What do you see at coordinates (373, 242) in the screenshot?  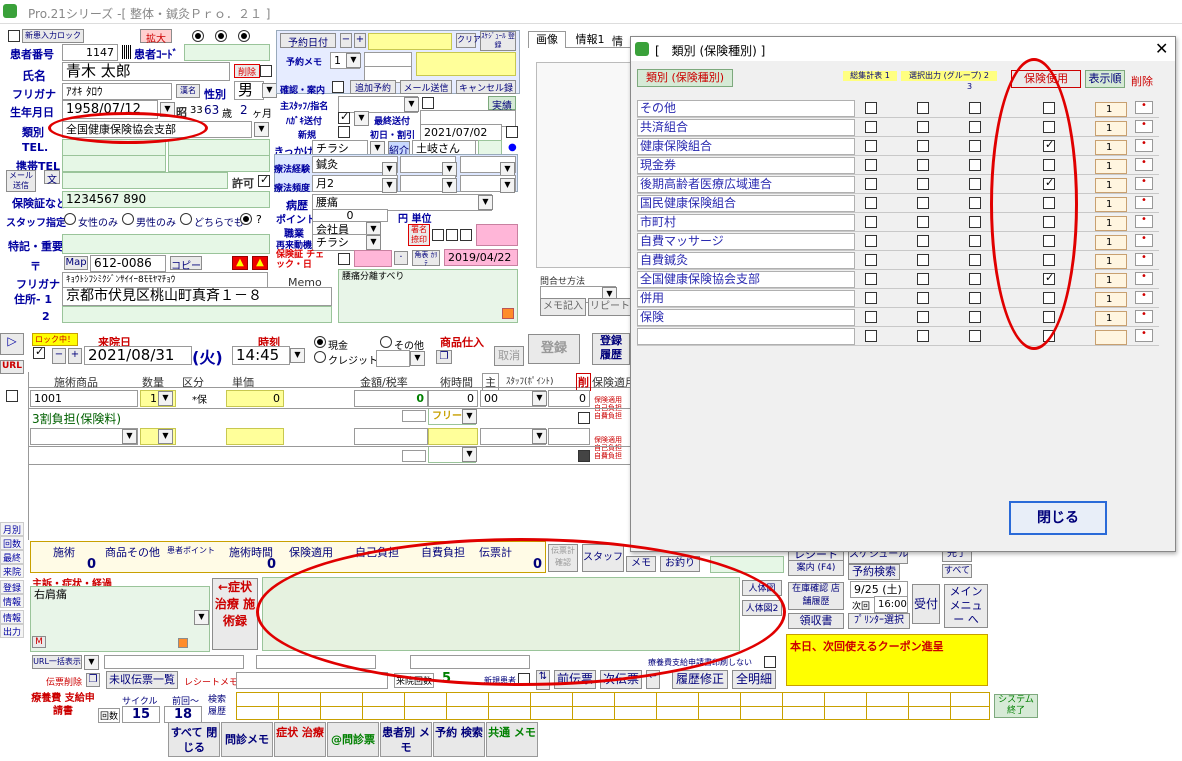 I see `revisit-dropdown: ▼` at bounding box center [373, 242].